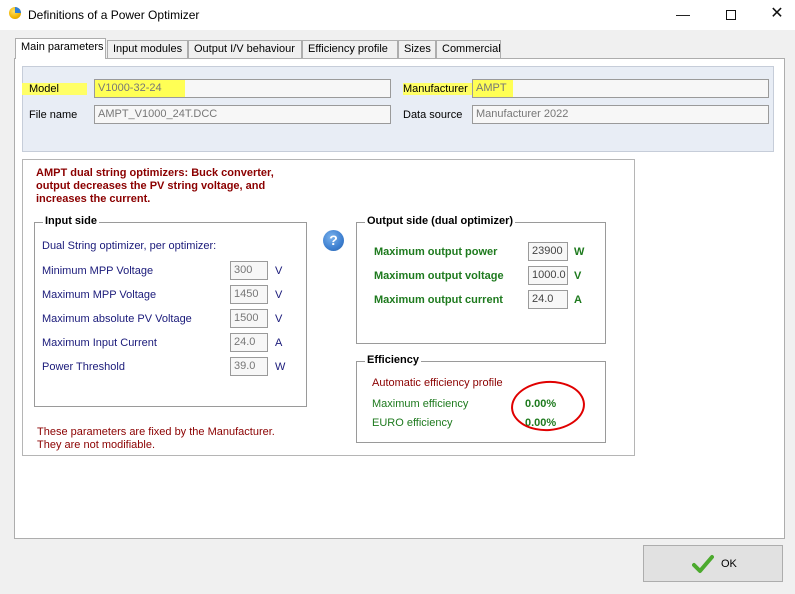 The image size is (795, 594). I want to click on ok-button-label: OK, so click(729, 564).